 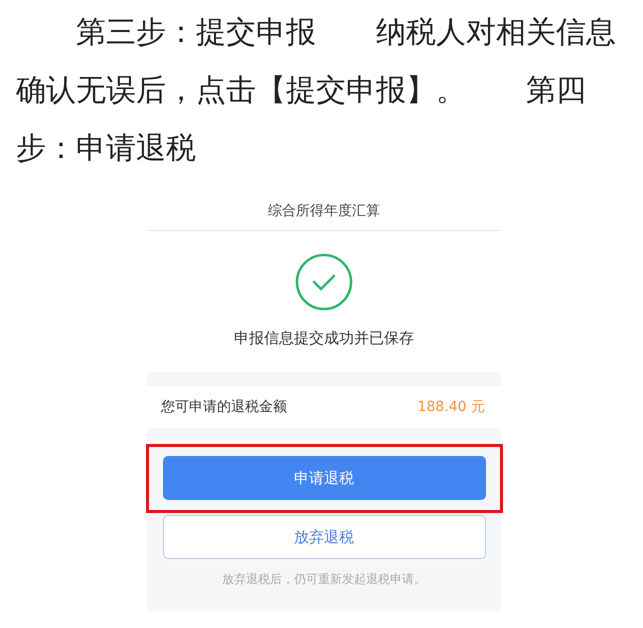 What do you see at coordinates (451, 407) in the screenshot?
I see `refund-amount: 188.40 元` at bounding box center [451, 407].